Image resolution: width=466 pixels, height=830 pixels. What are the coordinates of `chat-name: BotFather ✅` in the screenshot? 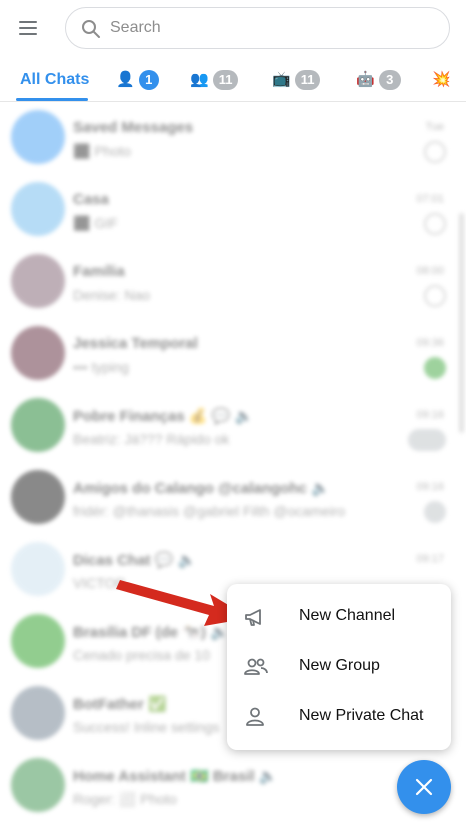 It's located at (120, 704).